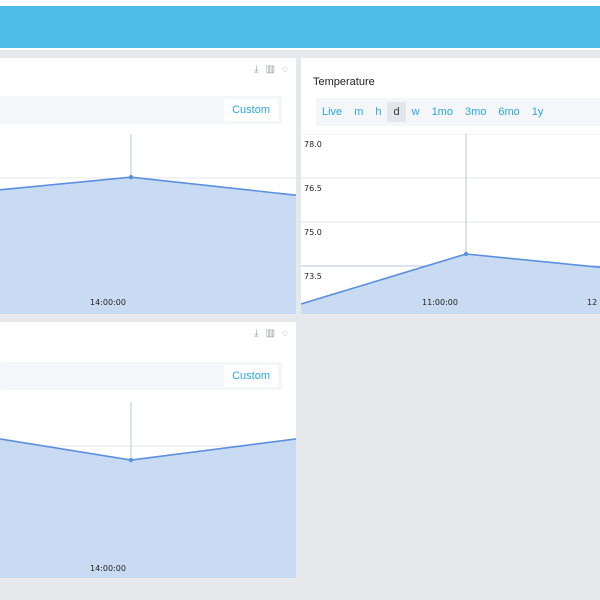 The height and width of the screenshot is (600, 600). I want to click on range-hour: h, so click(378, 112).